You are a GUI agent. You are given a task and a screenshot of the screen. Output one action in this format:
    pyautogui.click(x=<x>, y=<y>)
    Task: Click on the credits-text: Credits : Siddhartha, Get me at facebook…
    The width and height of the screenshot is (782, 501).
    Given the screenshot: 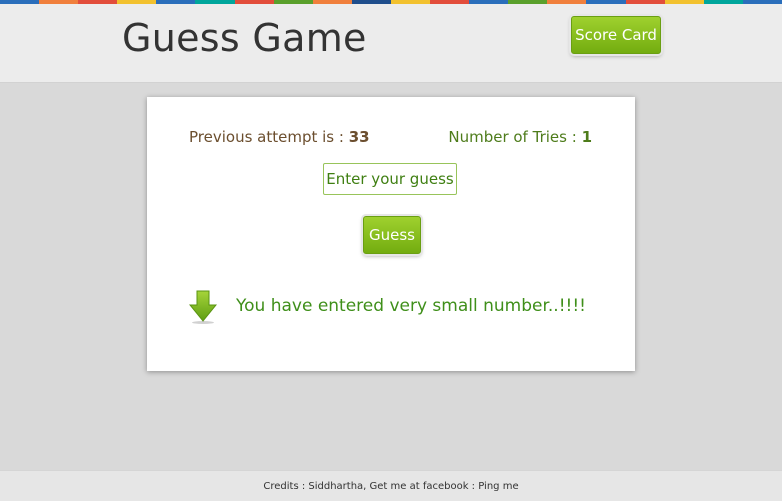 What is the action you would take?
    pyautogui.click(x=369, y=486)
    